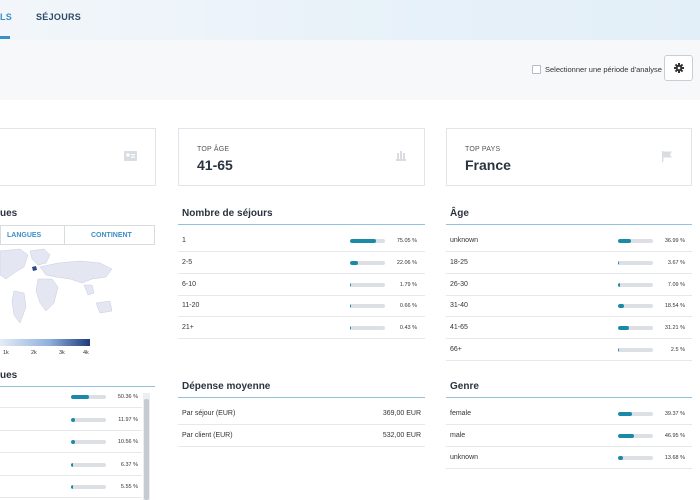  Describe the element at coordinates (408, 284) in the screenshot. I see `row-percent: 1.79 %` at that location.